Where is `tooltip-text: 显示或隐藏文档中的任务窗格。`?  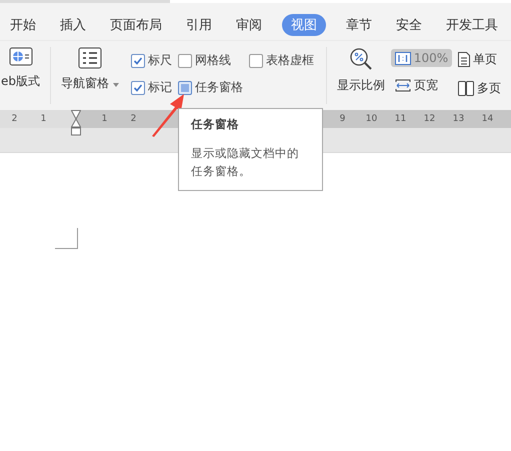 tooltip-text: 显示或隐藏文档中的任务窗格。 is located at coordinates (245, 162).